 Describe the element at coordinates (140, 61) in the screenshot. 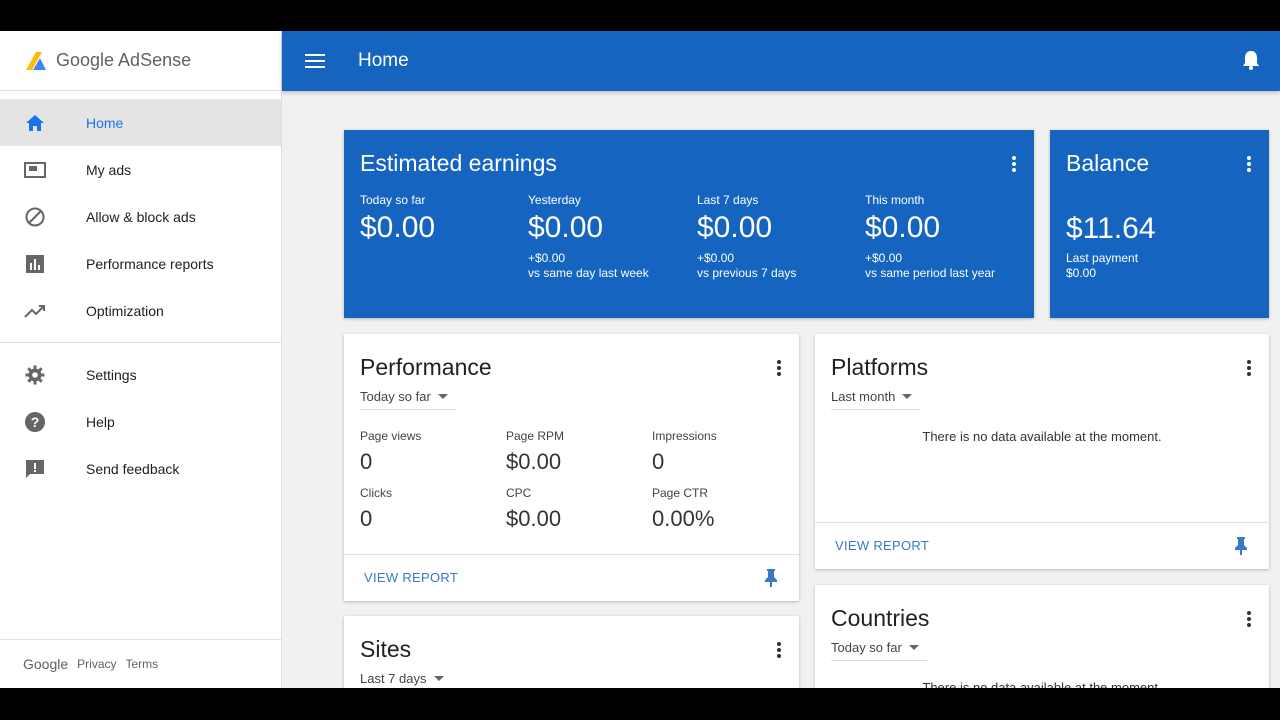

I see `brand: Google AdSense` at that location.